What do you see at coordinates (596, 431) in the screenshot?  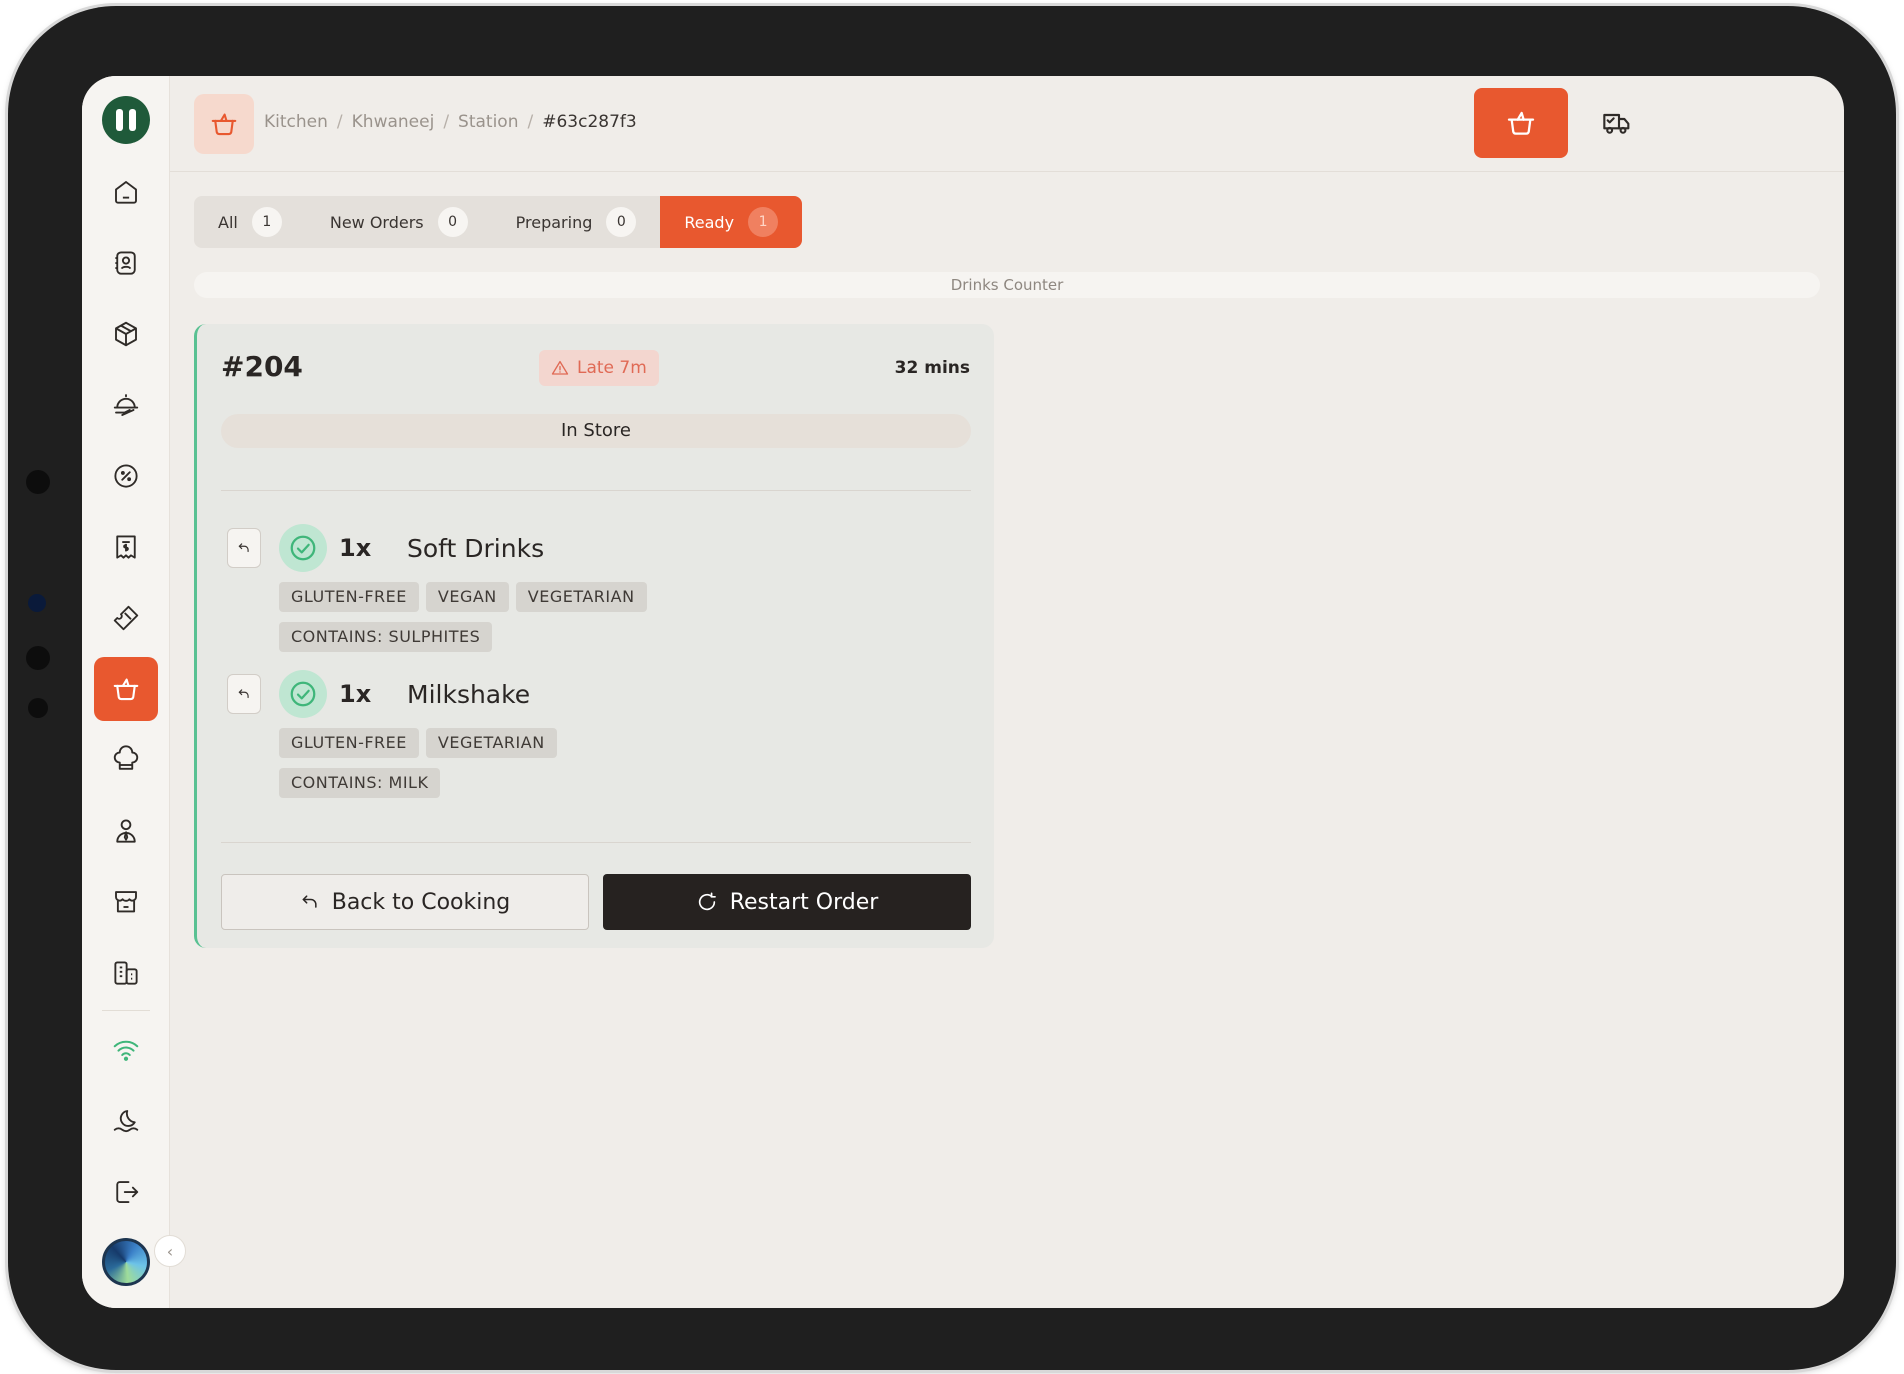 I see `order-type-badge: In Store` at bounding box center [596, 431].